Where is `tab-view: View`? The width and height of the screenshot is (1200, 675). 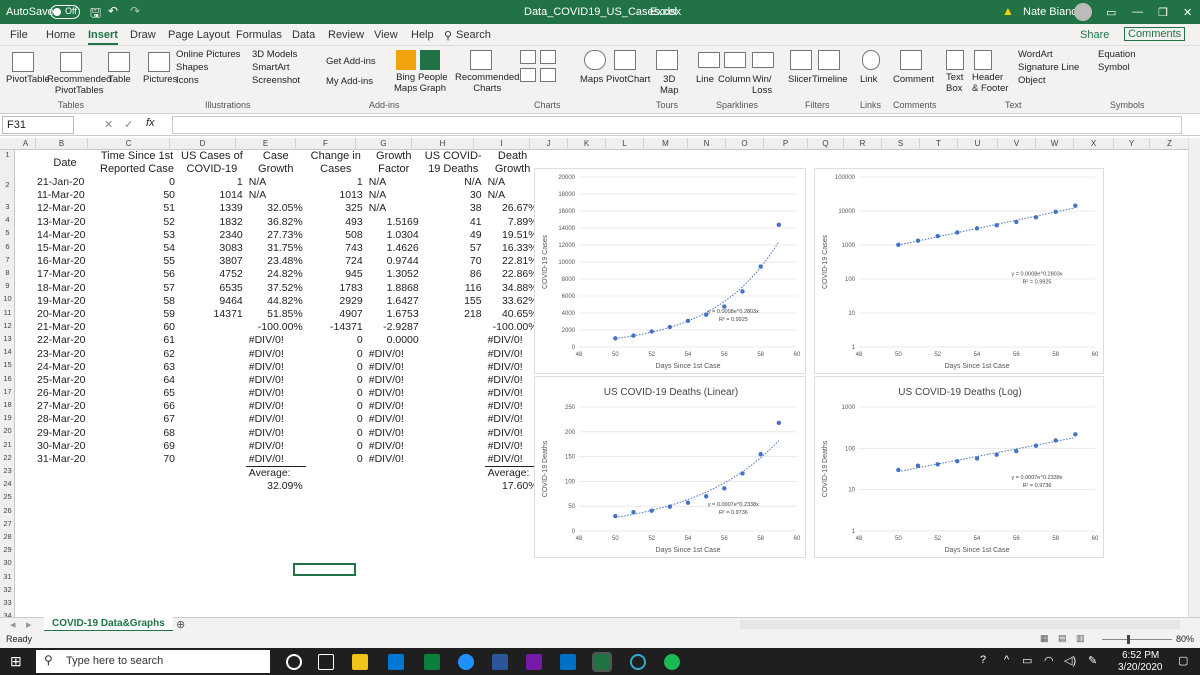 tab-view: View is located at coordinates (386, 35).